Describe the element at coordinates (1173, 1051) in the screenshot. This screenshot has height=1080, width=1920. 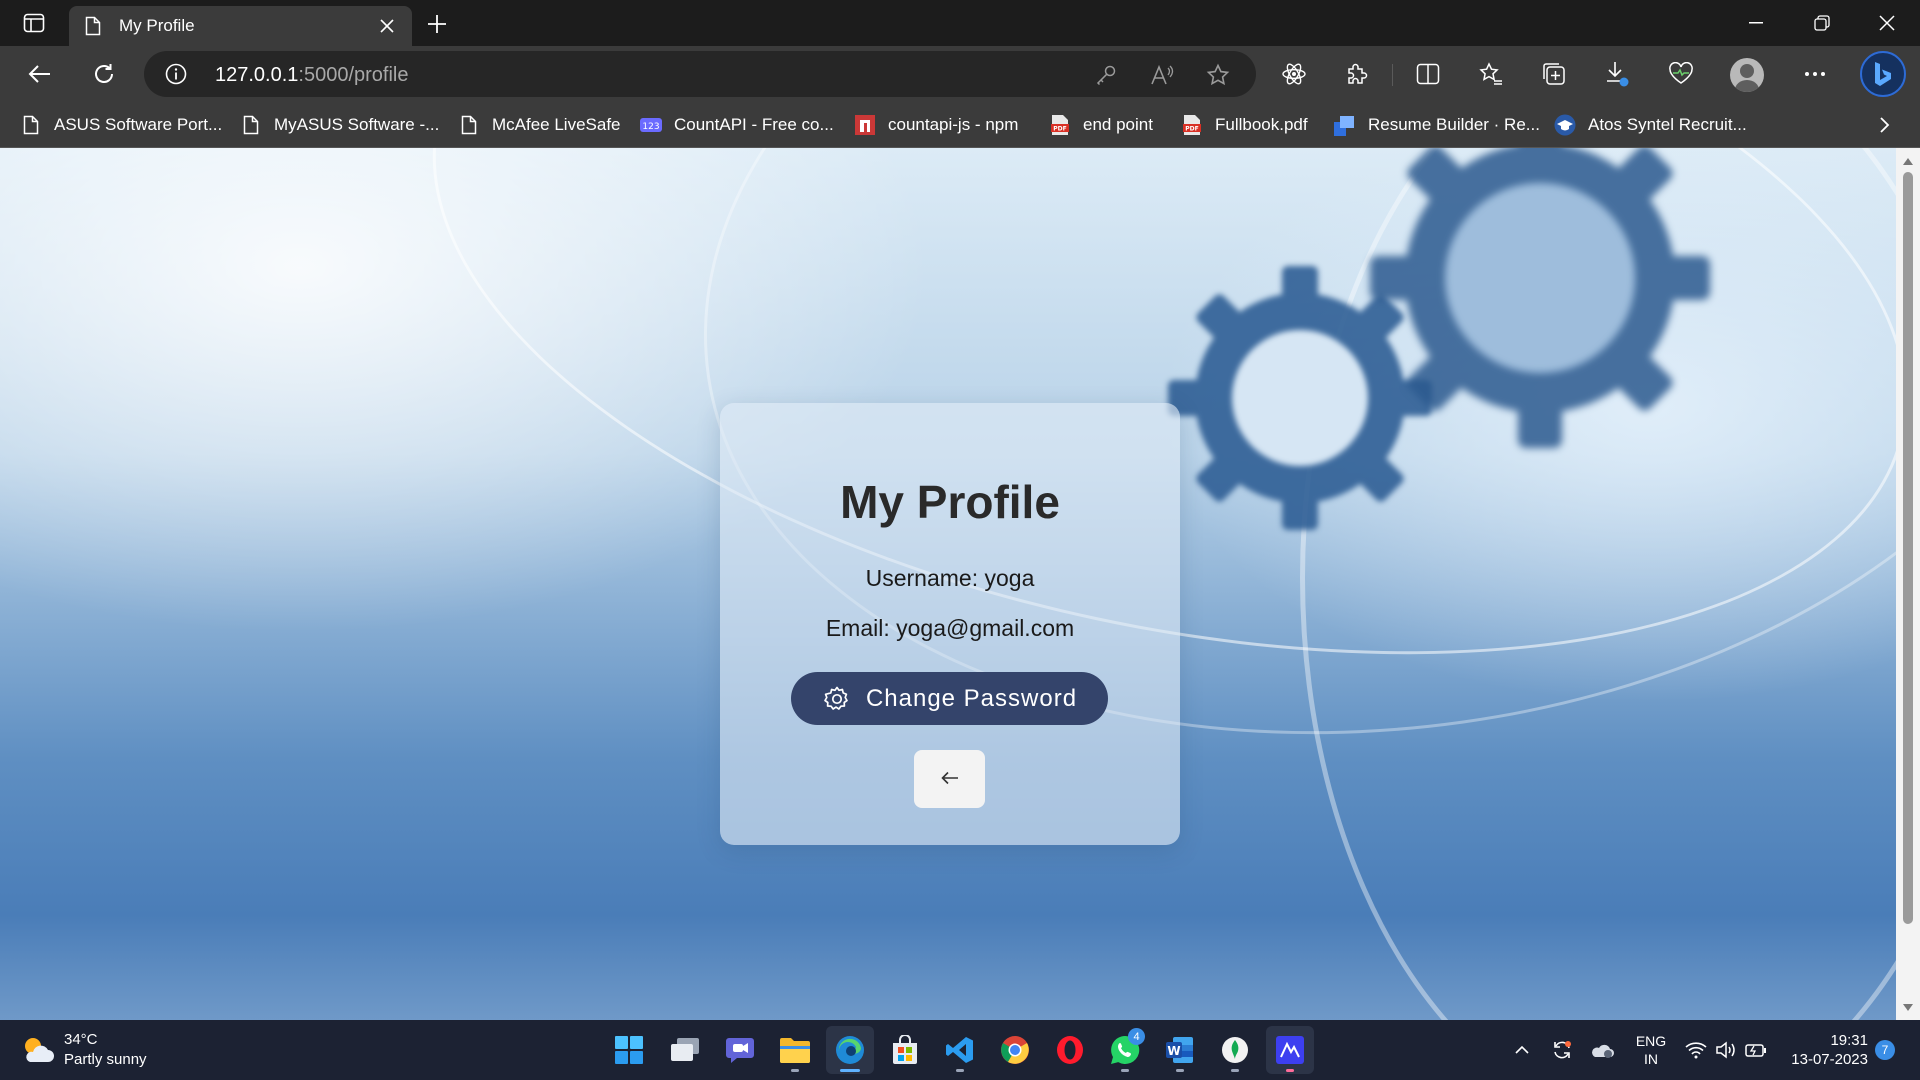
I see `svg-text: W` at that location.